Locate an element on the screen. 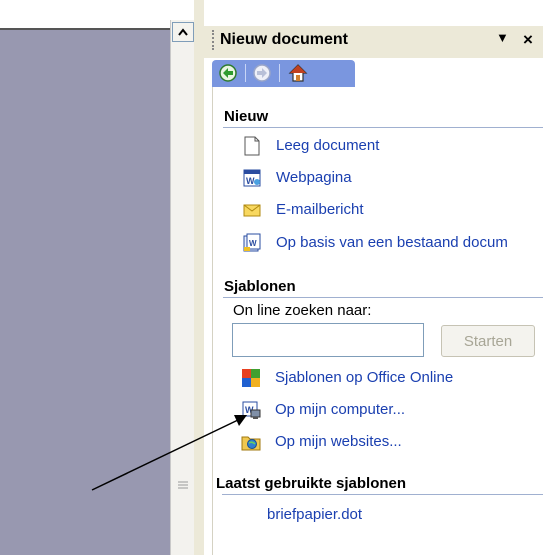  task-pane-nav-bar is located at coordinates (283, 73).